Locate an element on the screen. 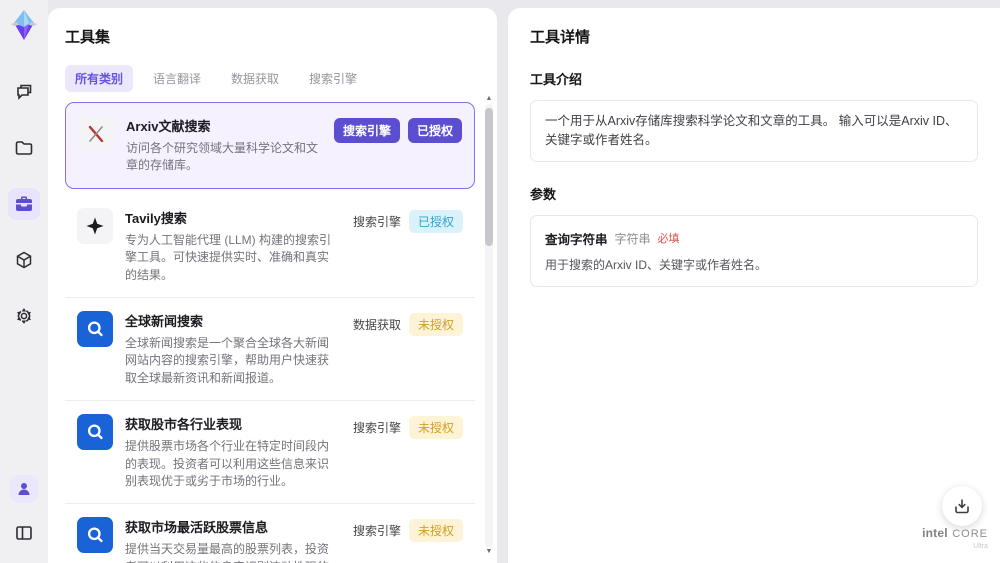 This screenshot has height=563, width=1000. folder-icon is located at coordinates (24, 148).